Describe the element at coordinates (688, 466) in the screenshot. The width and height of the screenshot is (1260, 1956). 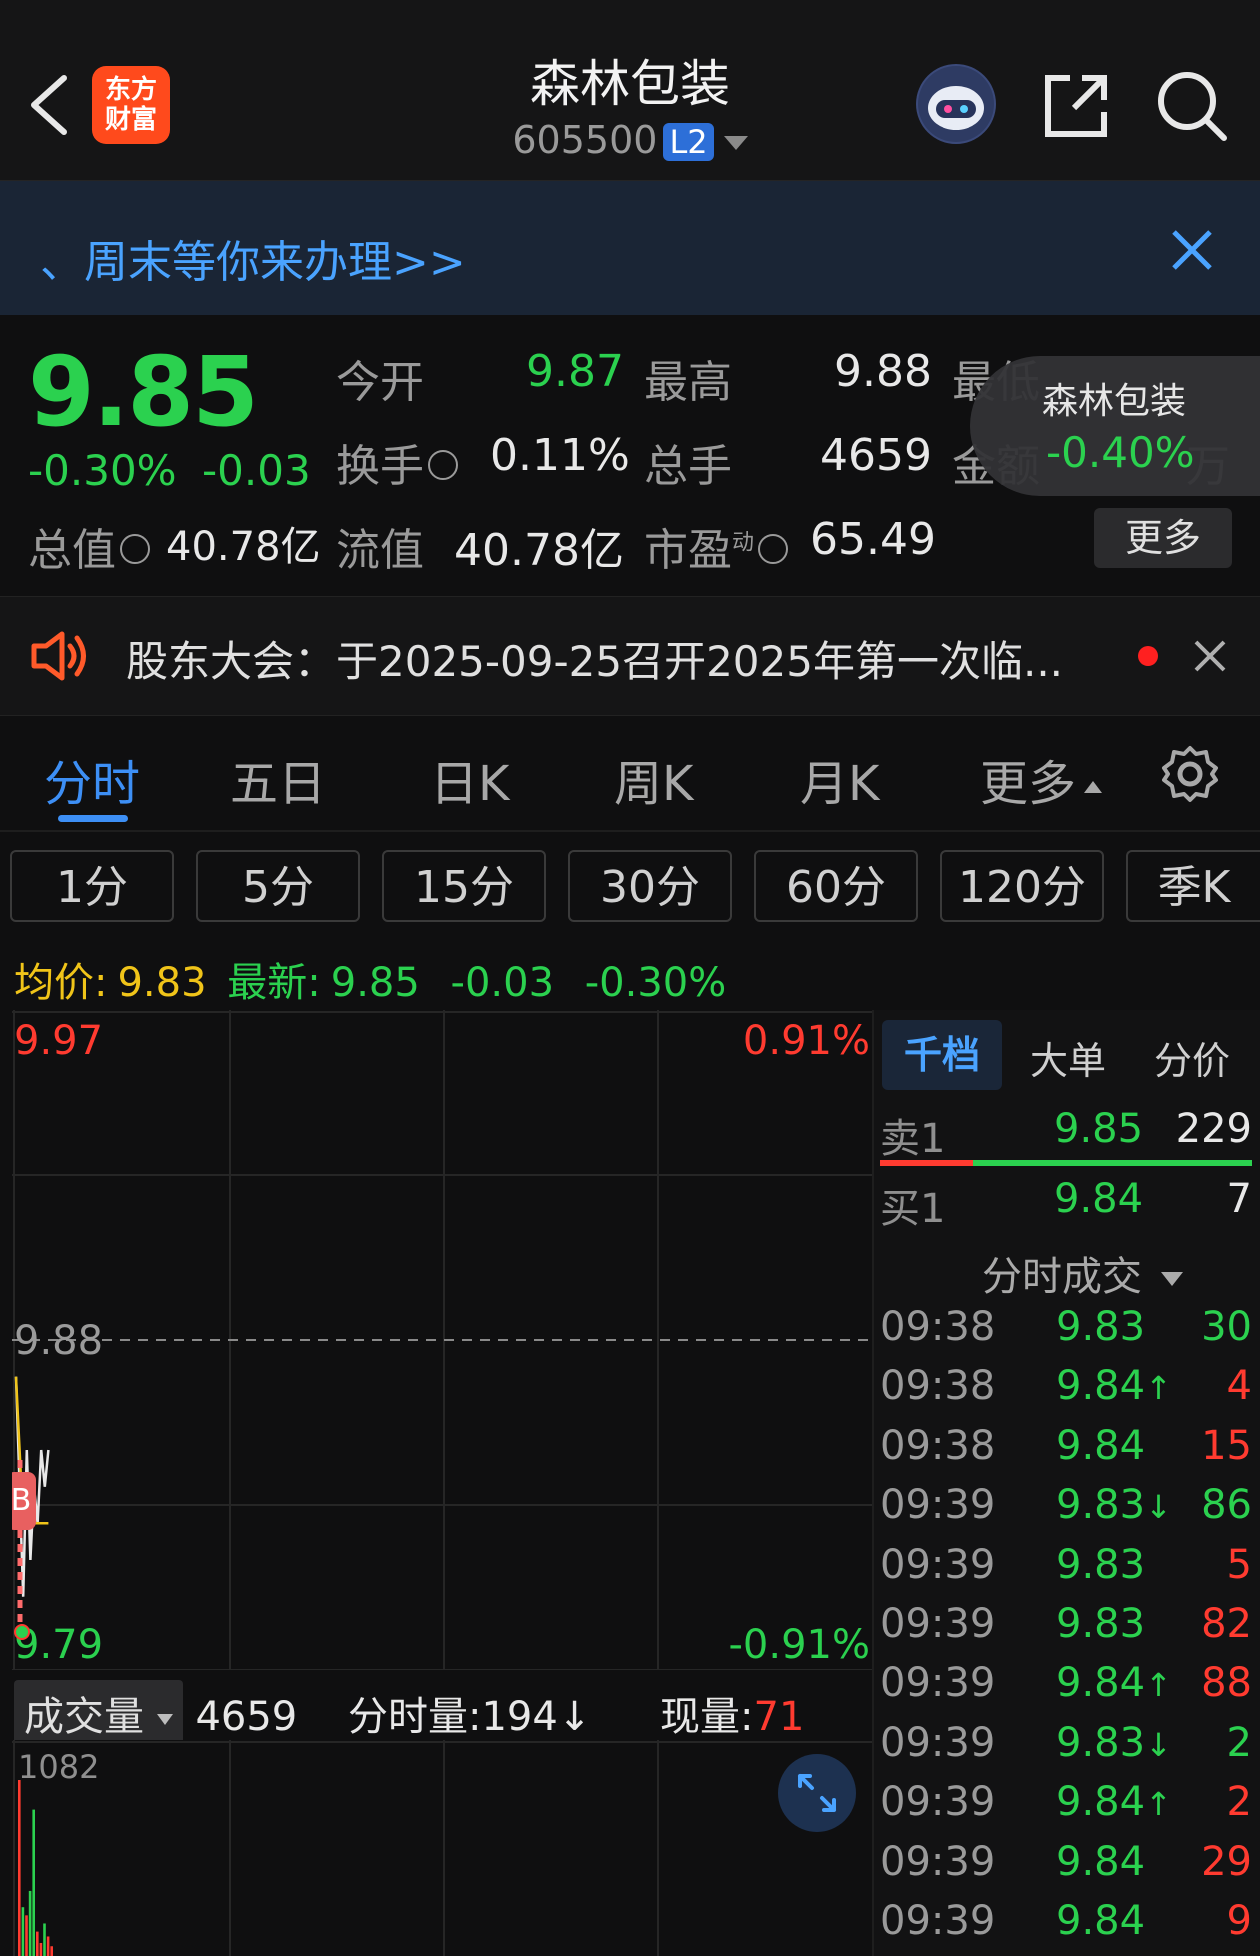
I see `volume-label: 总手` at that location.